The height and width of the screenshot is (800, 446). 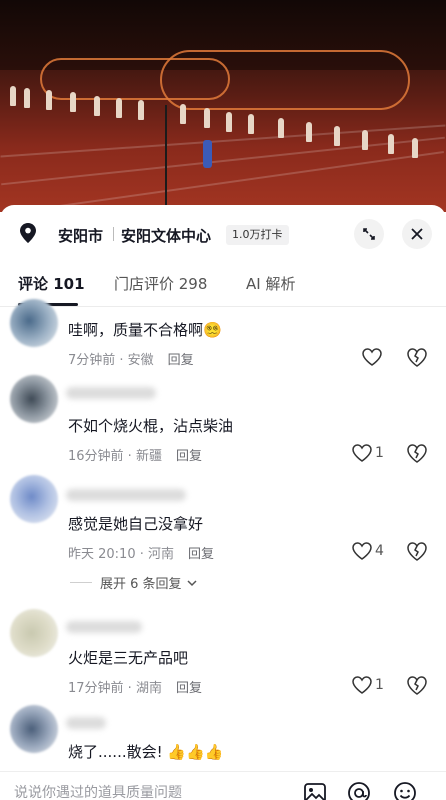 What do you see at coordinates (195, 752) in the screenshot?
I see `thumbs-up-emoji: 👍👍👍` at bounding box center [195, 752].